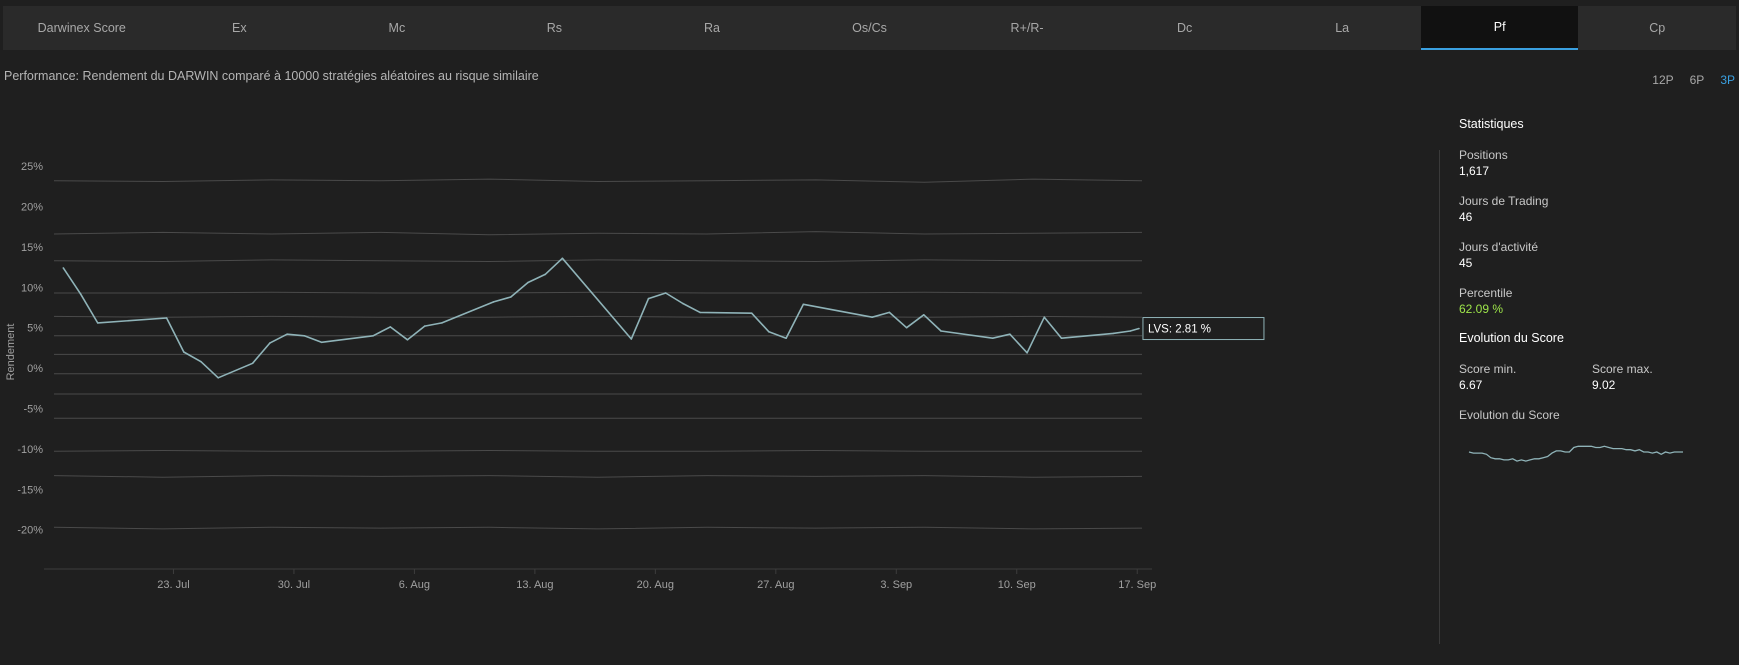 This screenshot has width=1739, height=665. What do you see at coordinates (1342, 28) in the screenshot?
I see `tab-la: La` at bounding box center [1342, 28].